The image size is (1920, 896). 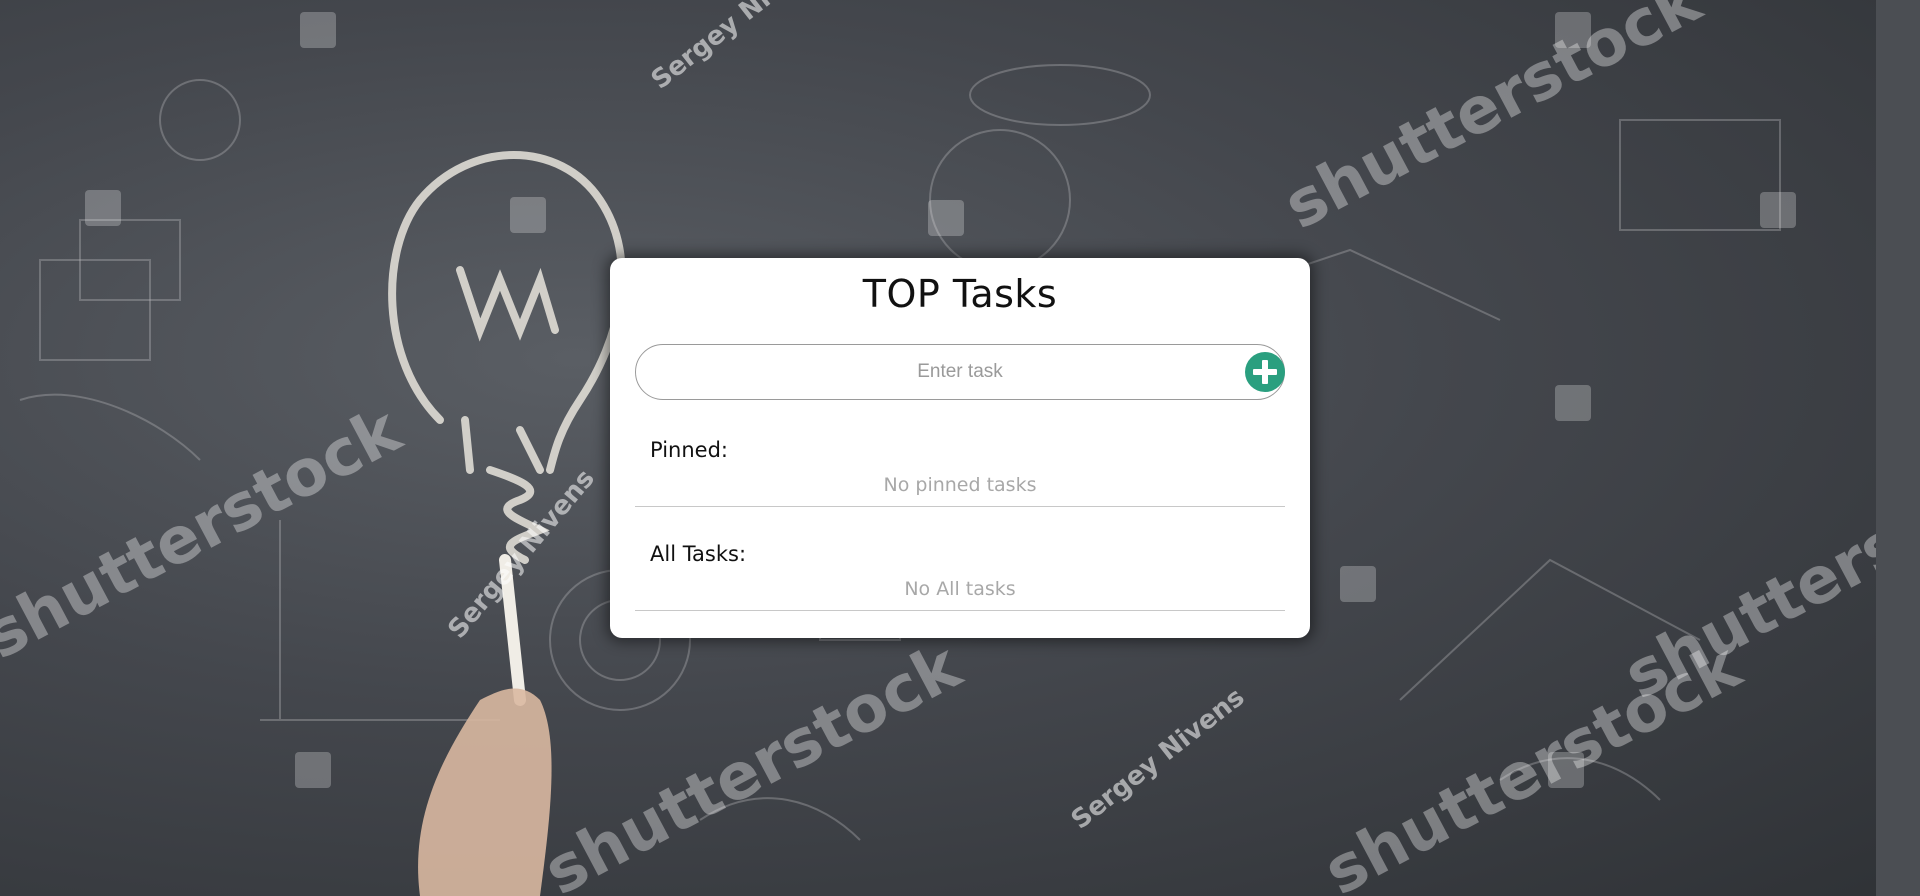 What do you see at coordinates (960, 572) in the screenshot?
I see `all-tasks-section: All Tasks: No All tasks` at bounding box center [960, 572].